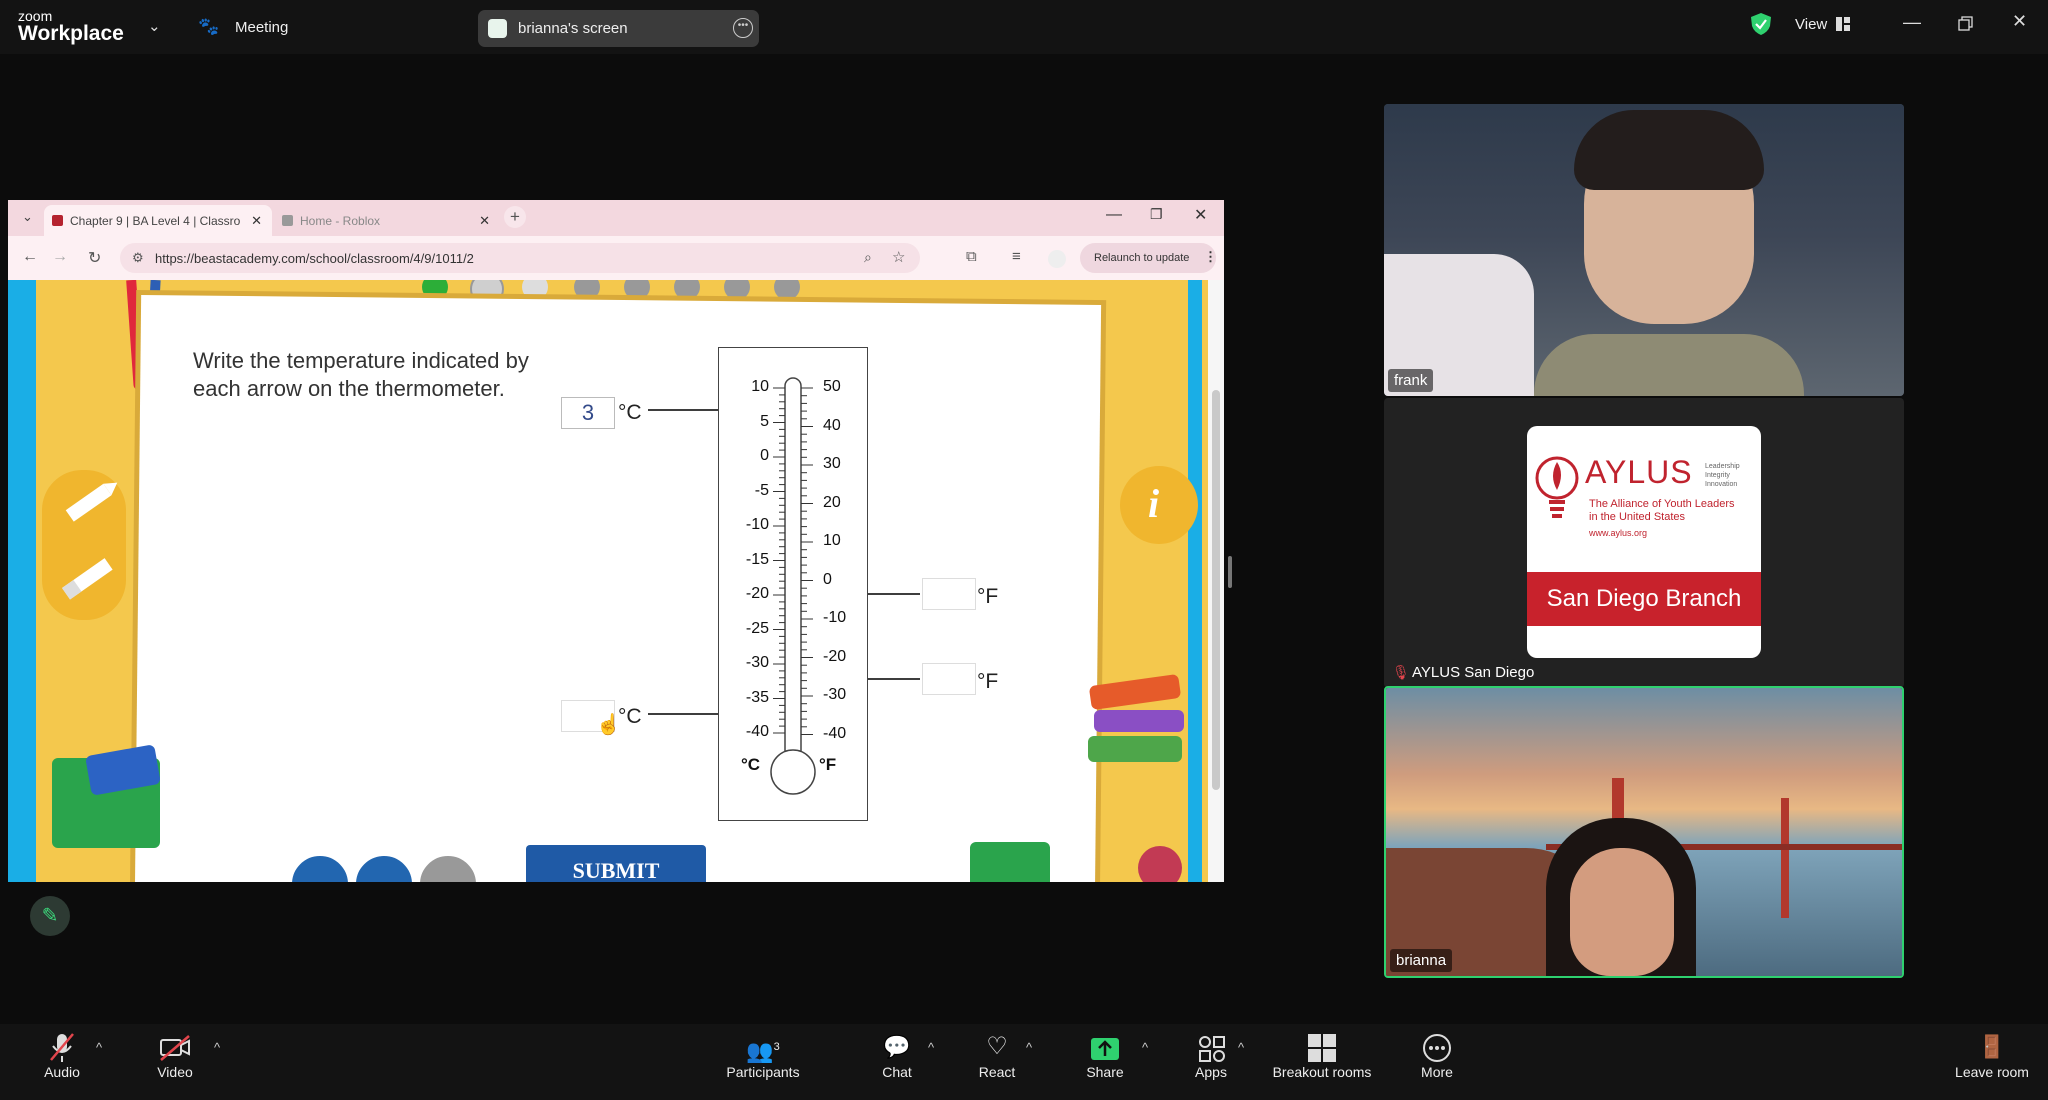 The width and height of the screenshot is (2048, 1100). Describe the element at coordinates (94, 258) in the screenshot. I see `reload-icon: ↻` at that location.